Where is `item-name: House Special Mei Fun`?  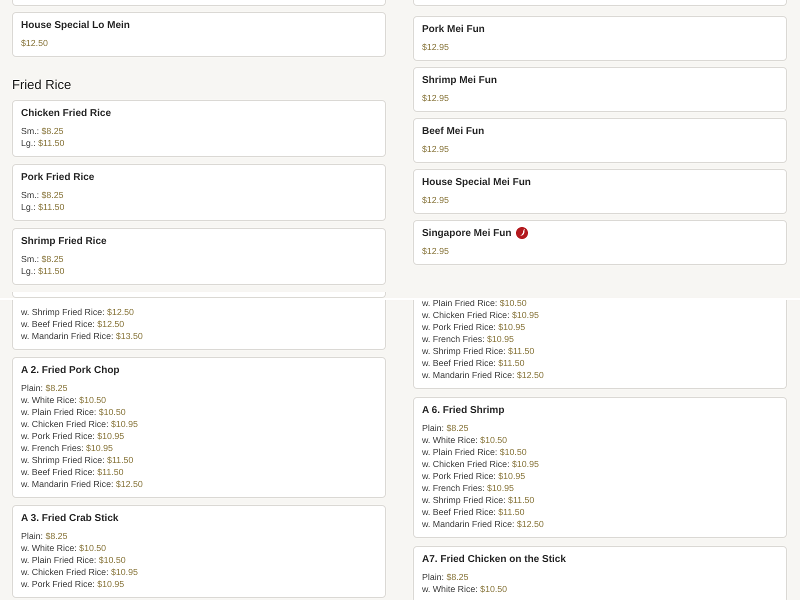 item-name: House Special Mei Fun is located at coordinates (476, 182).